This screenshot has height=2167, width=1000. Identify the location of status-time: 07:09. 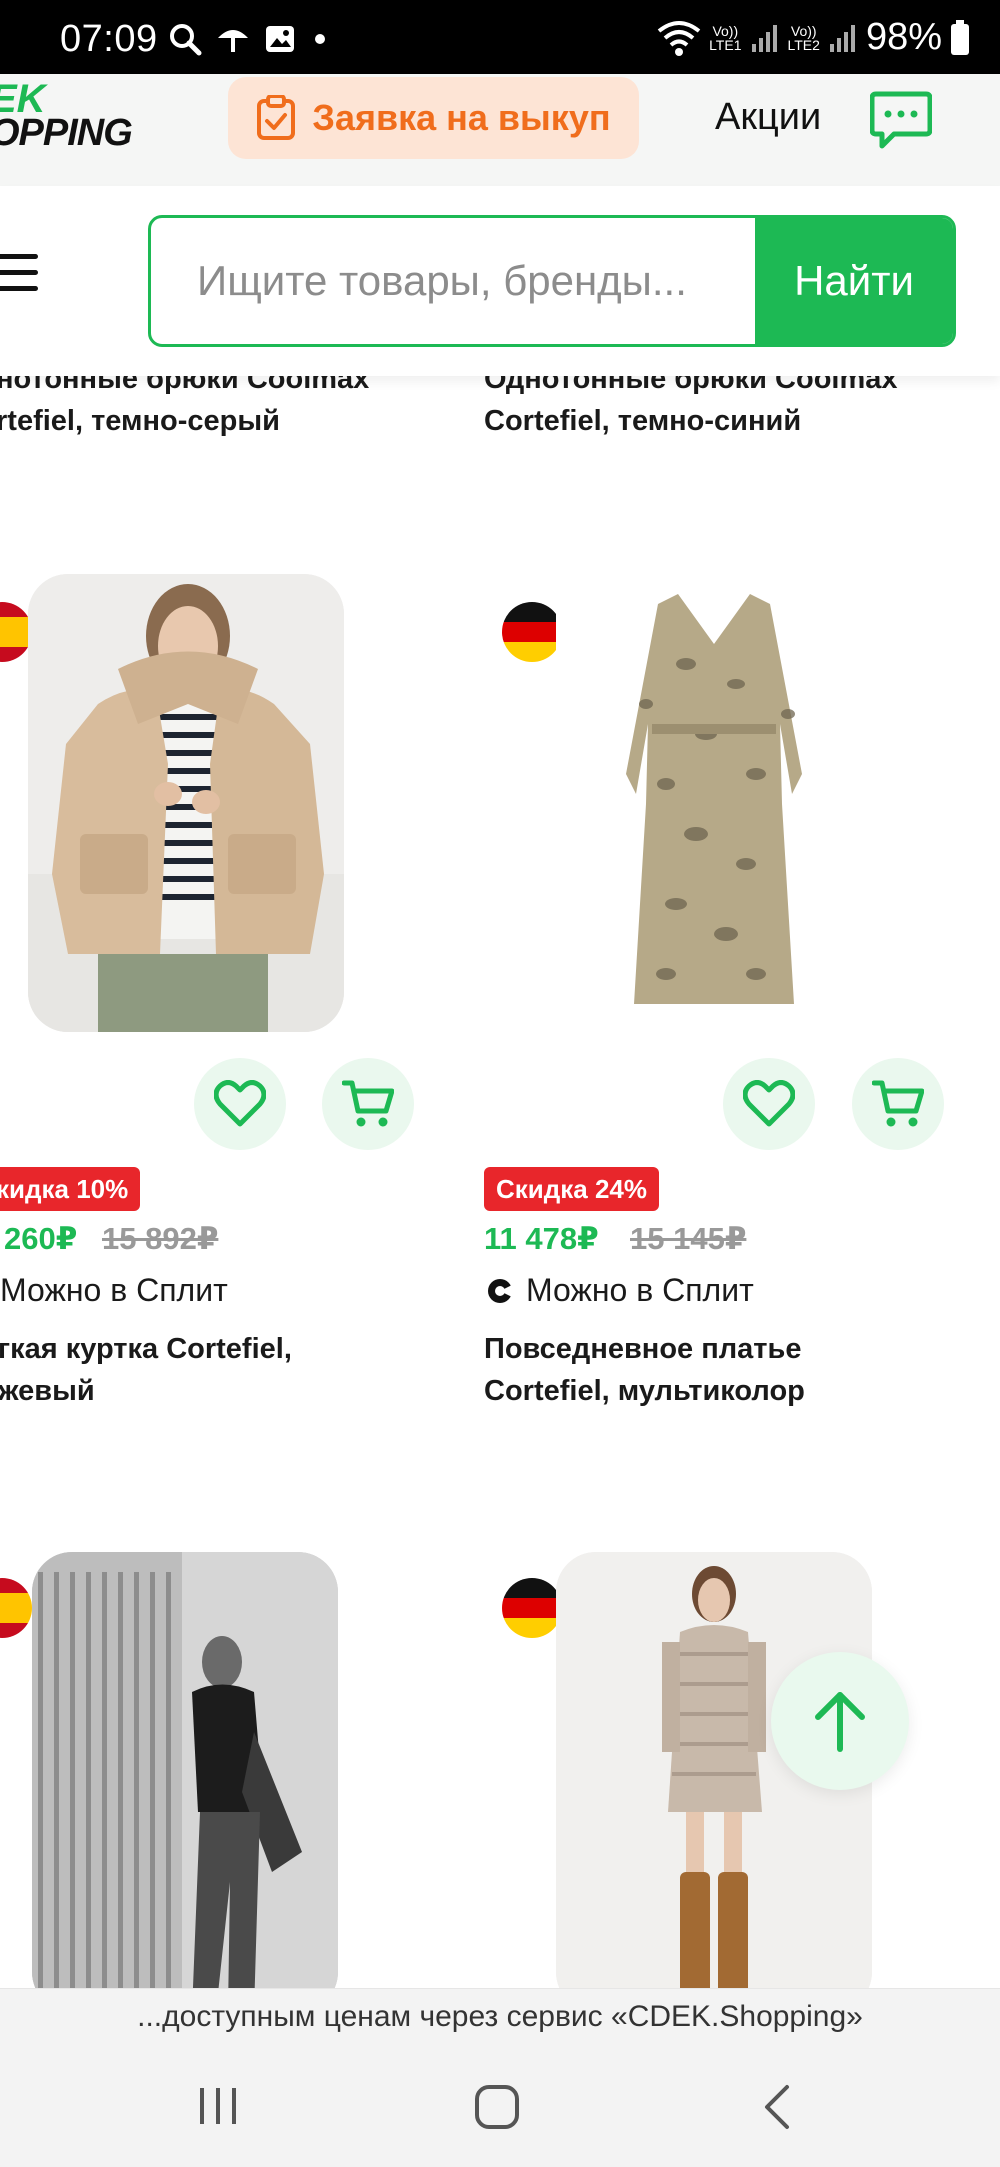
(109, 39).